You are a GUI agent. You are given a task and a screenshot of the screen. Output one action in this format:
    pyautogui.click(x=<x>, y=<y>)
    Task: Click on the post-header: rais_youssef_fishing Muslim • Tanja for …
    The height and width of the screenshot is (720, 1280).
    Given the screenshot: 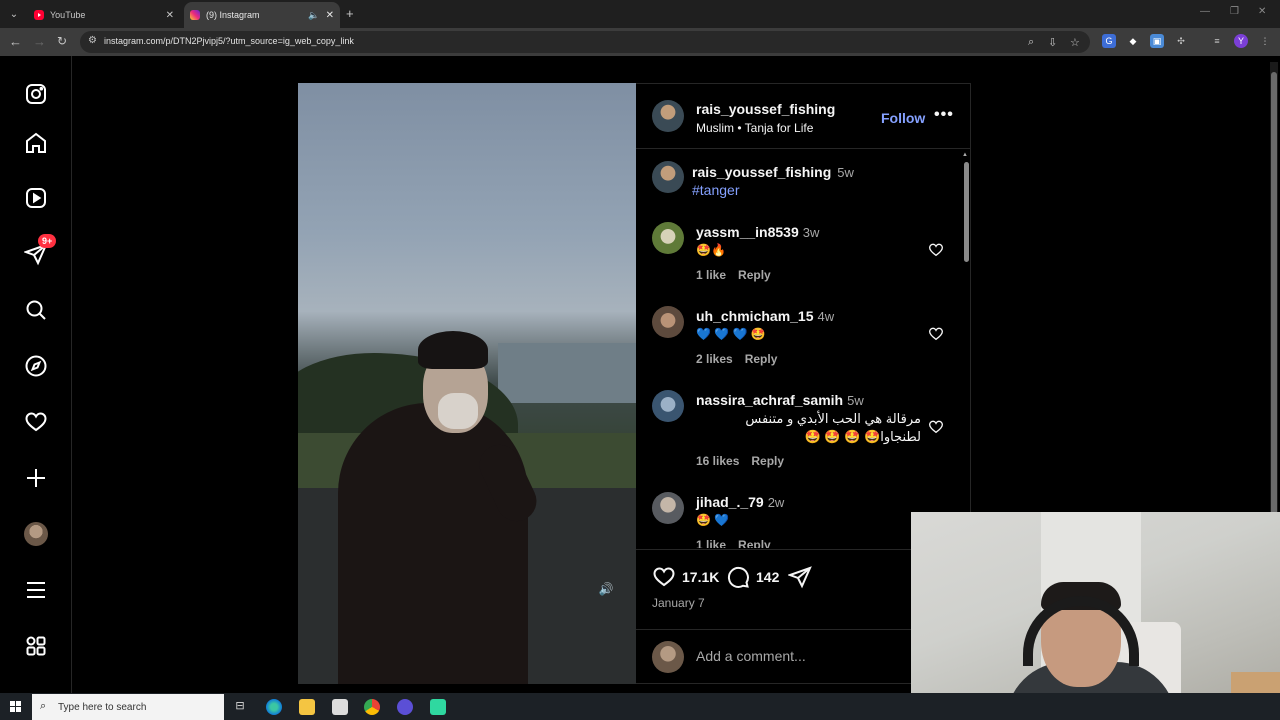 What is the action you would take?
    pyautogui.click(x=803, y=116)
    